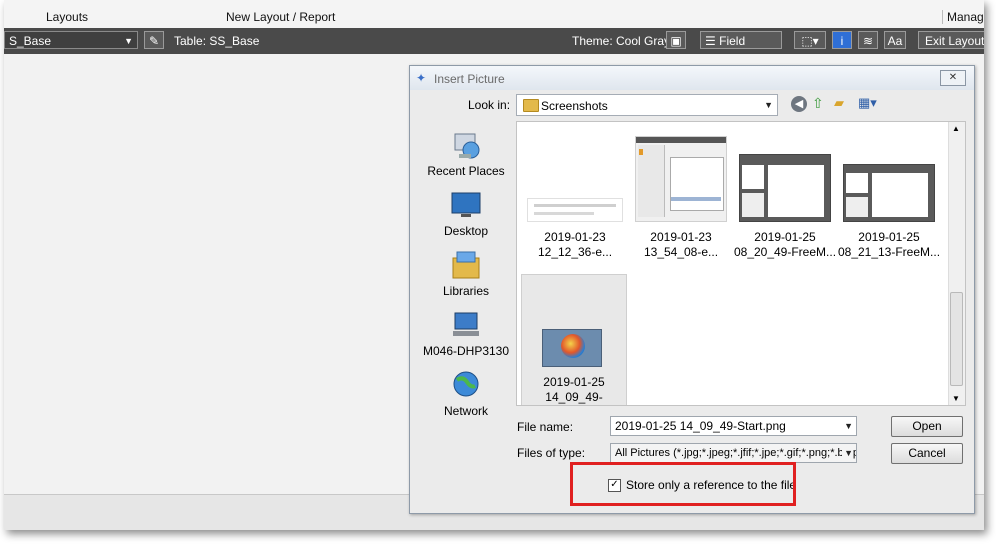 Image resolution: width=996 pixels, height=546 pixels. What do you see at coordinates (466, 171) in the screenshot?
I see `place-label: Recent Places` at bounding box center [466, 171].